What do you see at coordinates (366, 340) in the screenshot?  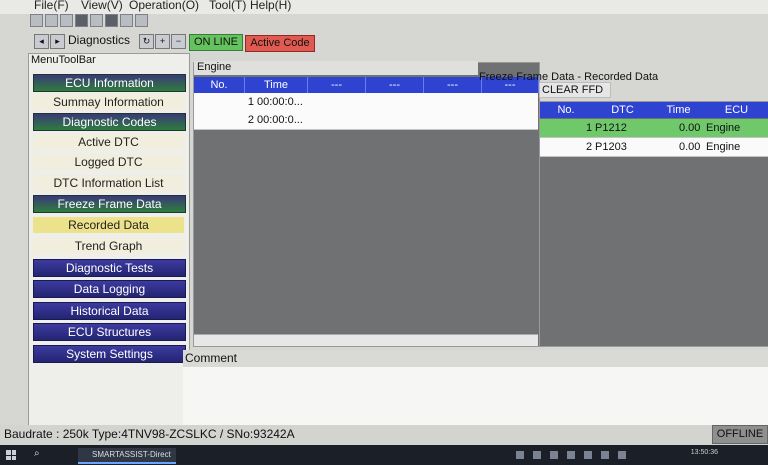 I see `engine-horizontal-scrollbar` at bounding box center [366, 340].